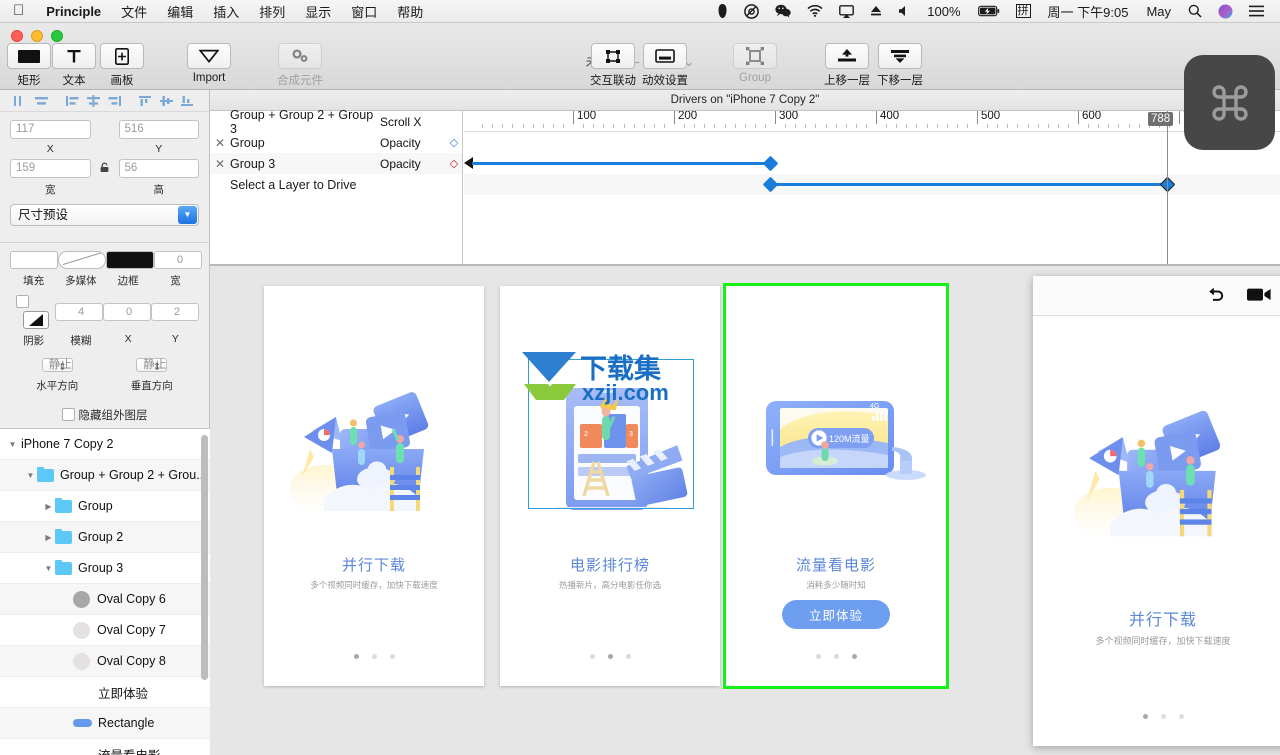 The image size is (1280, 755). Describe the element at coordinates (114, 101) in the screenshot. I see `distribute-bottom-icon` at that location.